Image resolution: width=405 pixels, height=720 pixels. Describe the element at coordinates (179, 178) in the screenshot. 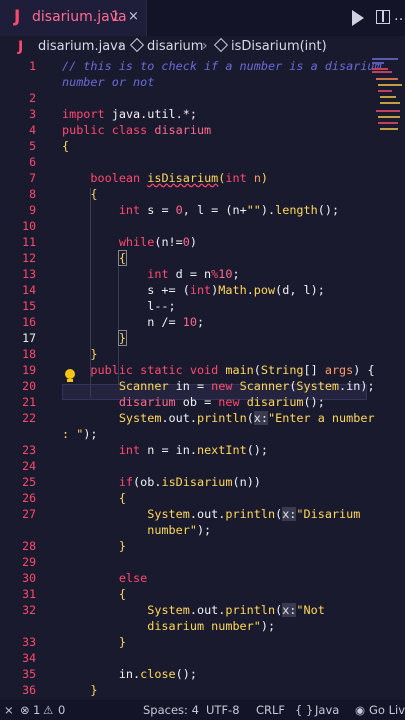

I see `code-line: boolean isDisarium(int n)` at that location.